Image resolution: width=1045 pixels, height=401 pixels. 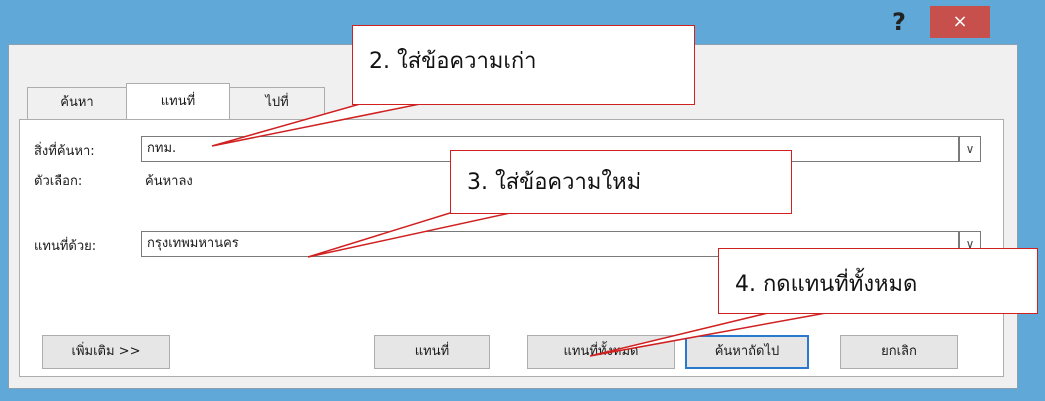 What do you see at coordinates (316, 125) in the screenshot?
I see `pointer-step2` at bounding box center [316, 125].